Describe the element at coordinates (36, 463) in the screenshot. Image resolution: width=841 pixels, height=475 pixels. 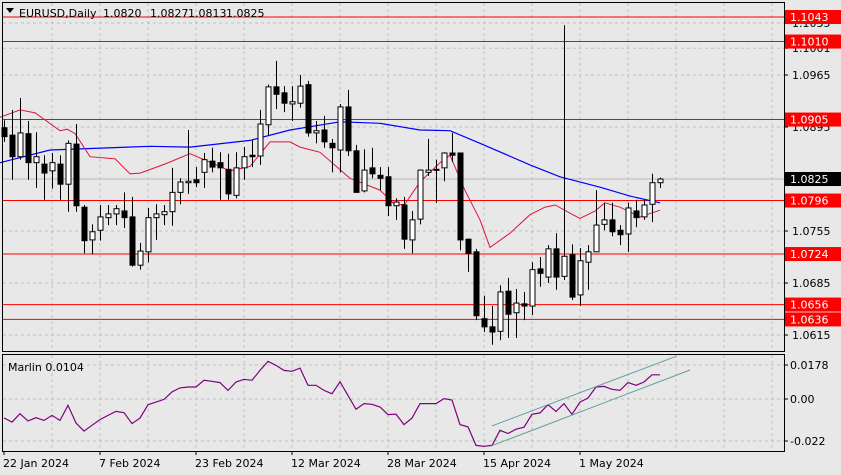
I see `date-label: 22 Jan 2024` at that location.